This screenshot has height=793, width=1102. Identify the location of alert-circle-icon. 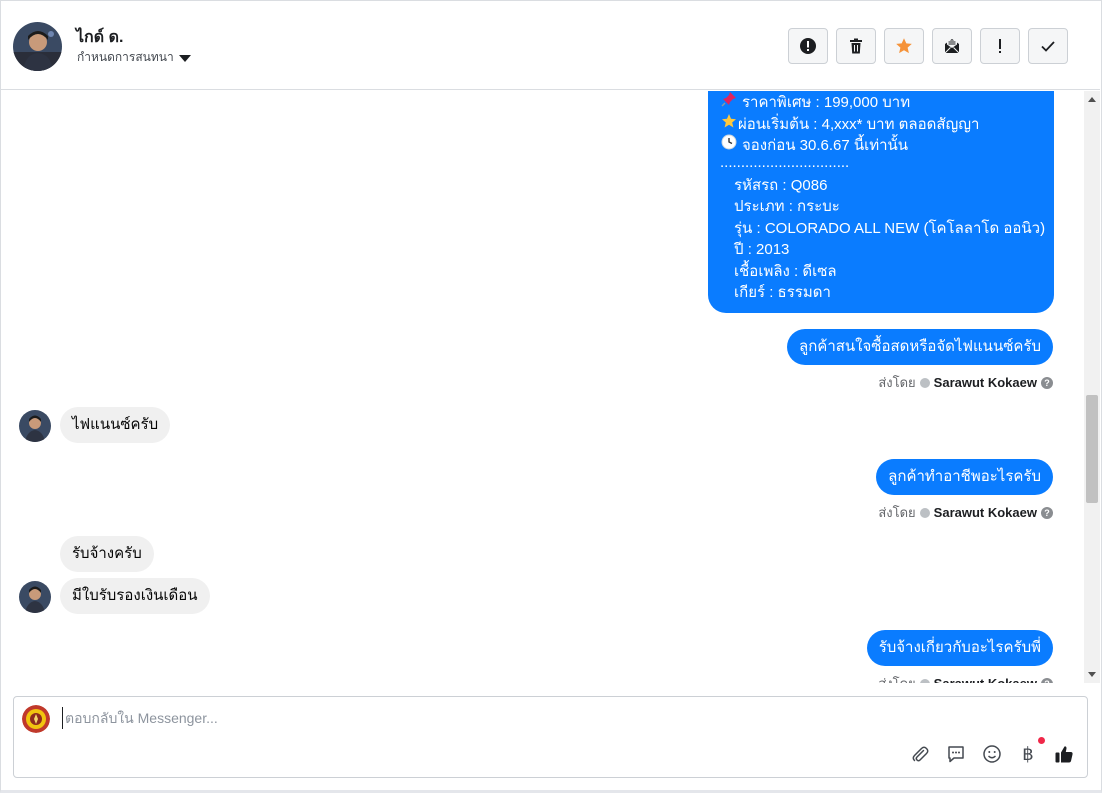
(808, 46).